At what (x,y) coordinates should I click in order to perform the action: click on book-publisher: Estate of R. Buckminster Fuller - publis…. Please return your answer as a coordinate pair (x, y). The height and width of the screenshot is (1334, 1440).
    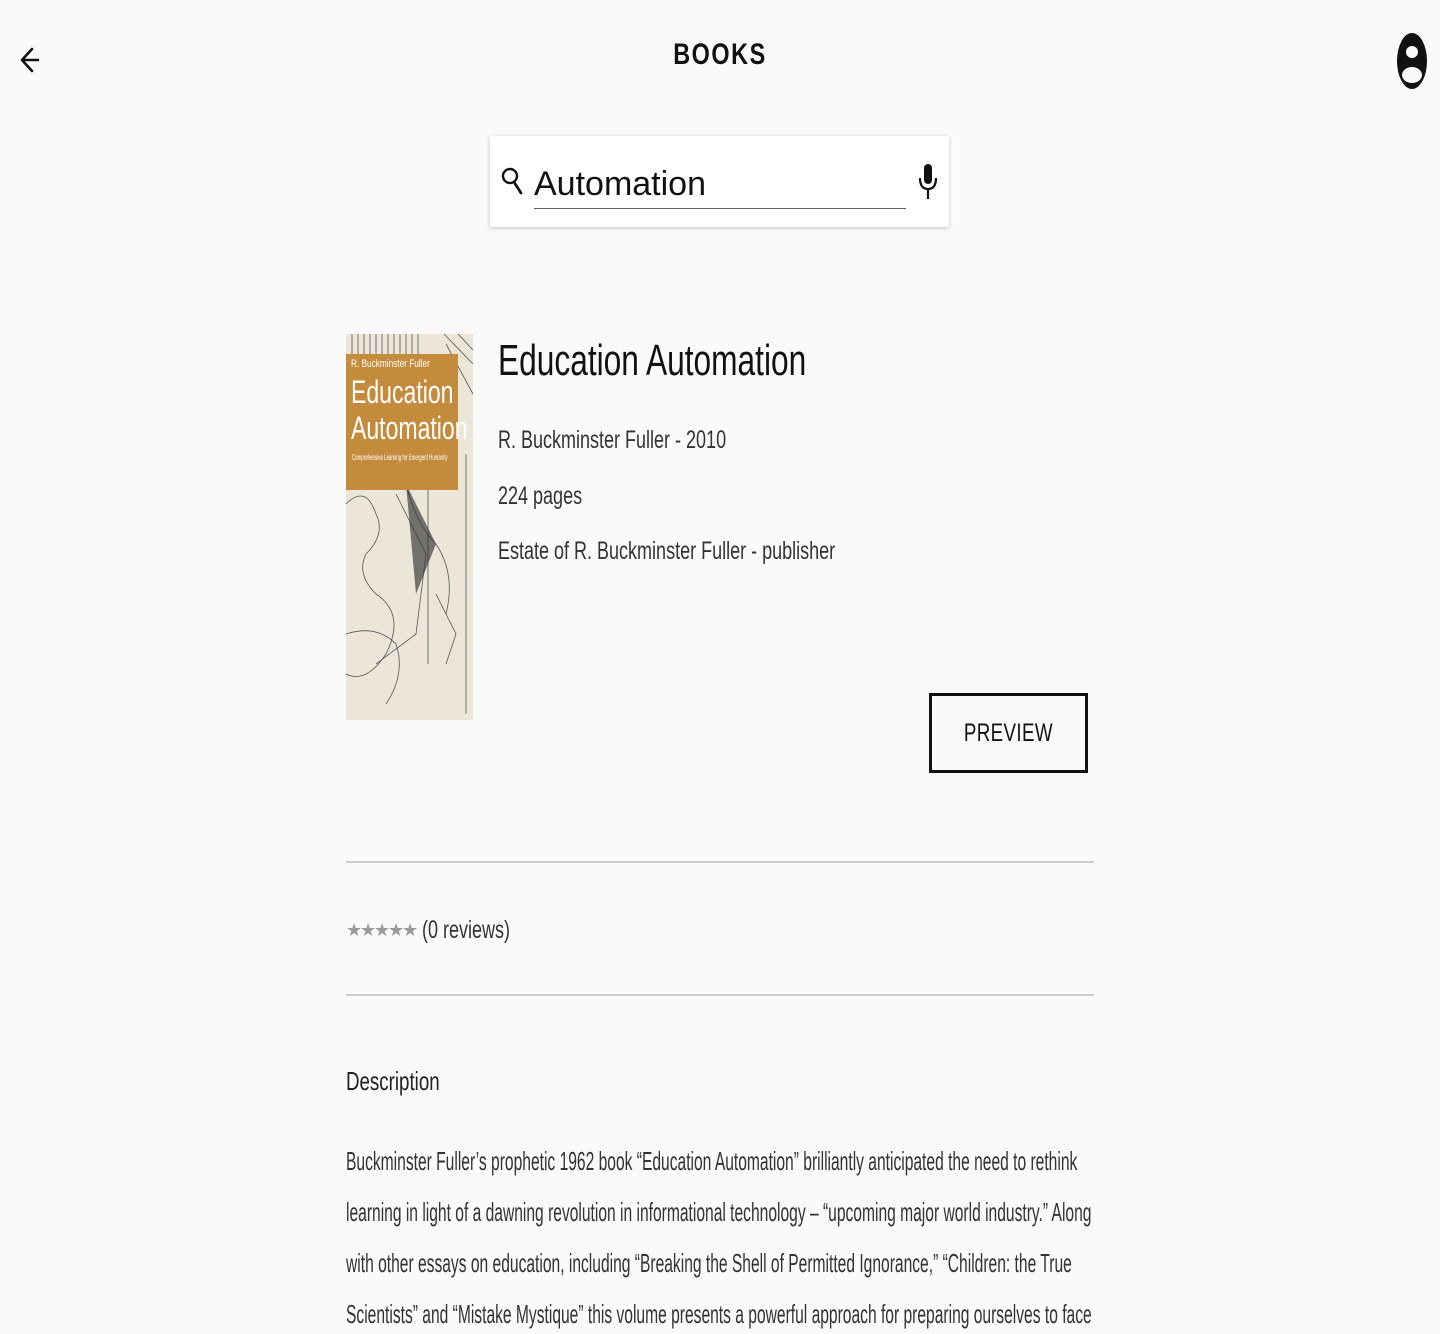
    Looking at the image, I should click on (667, 551).